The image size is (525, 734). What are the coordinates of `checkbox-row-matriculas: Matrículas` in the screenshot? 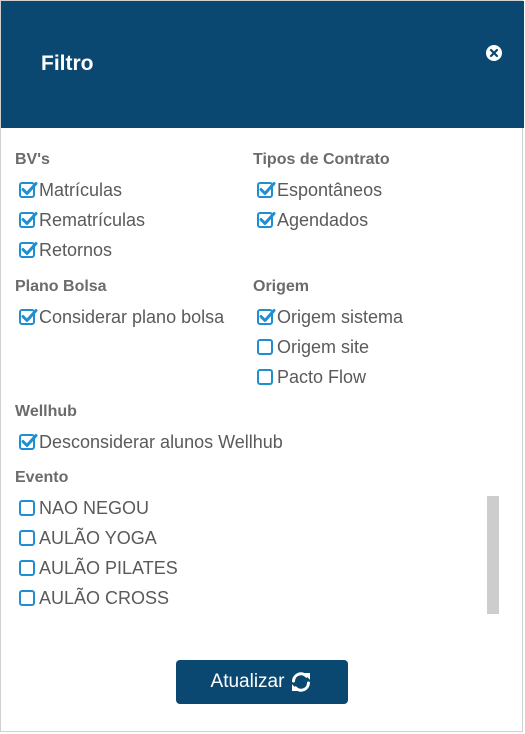 It's located at (70, 190).